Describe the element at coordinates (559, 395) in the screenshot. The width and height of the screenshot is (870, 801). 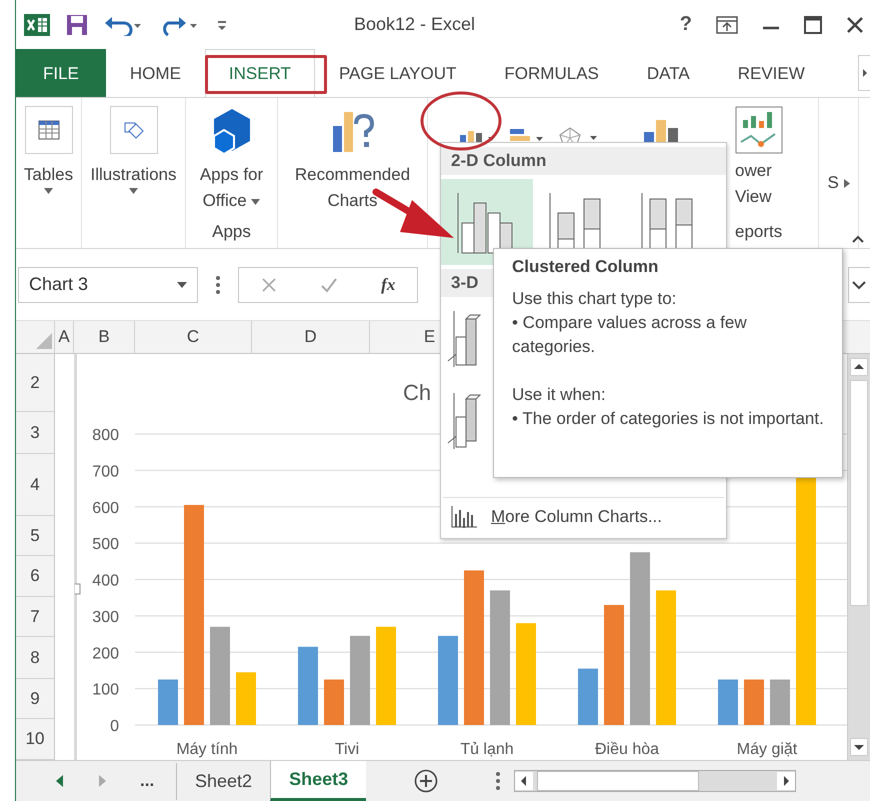
I see `tooltip-heading: Use it when:` at that location.